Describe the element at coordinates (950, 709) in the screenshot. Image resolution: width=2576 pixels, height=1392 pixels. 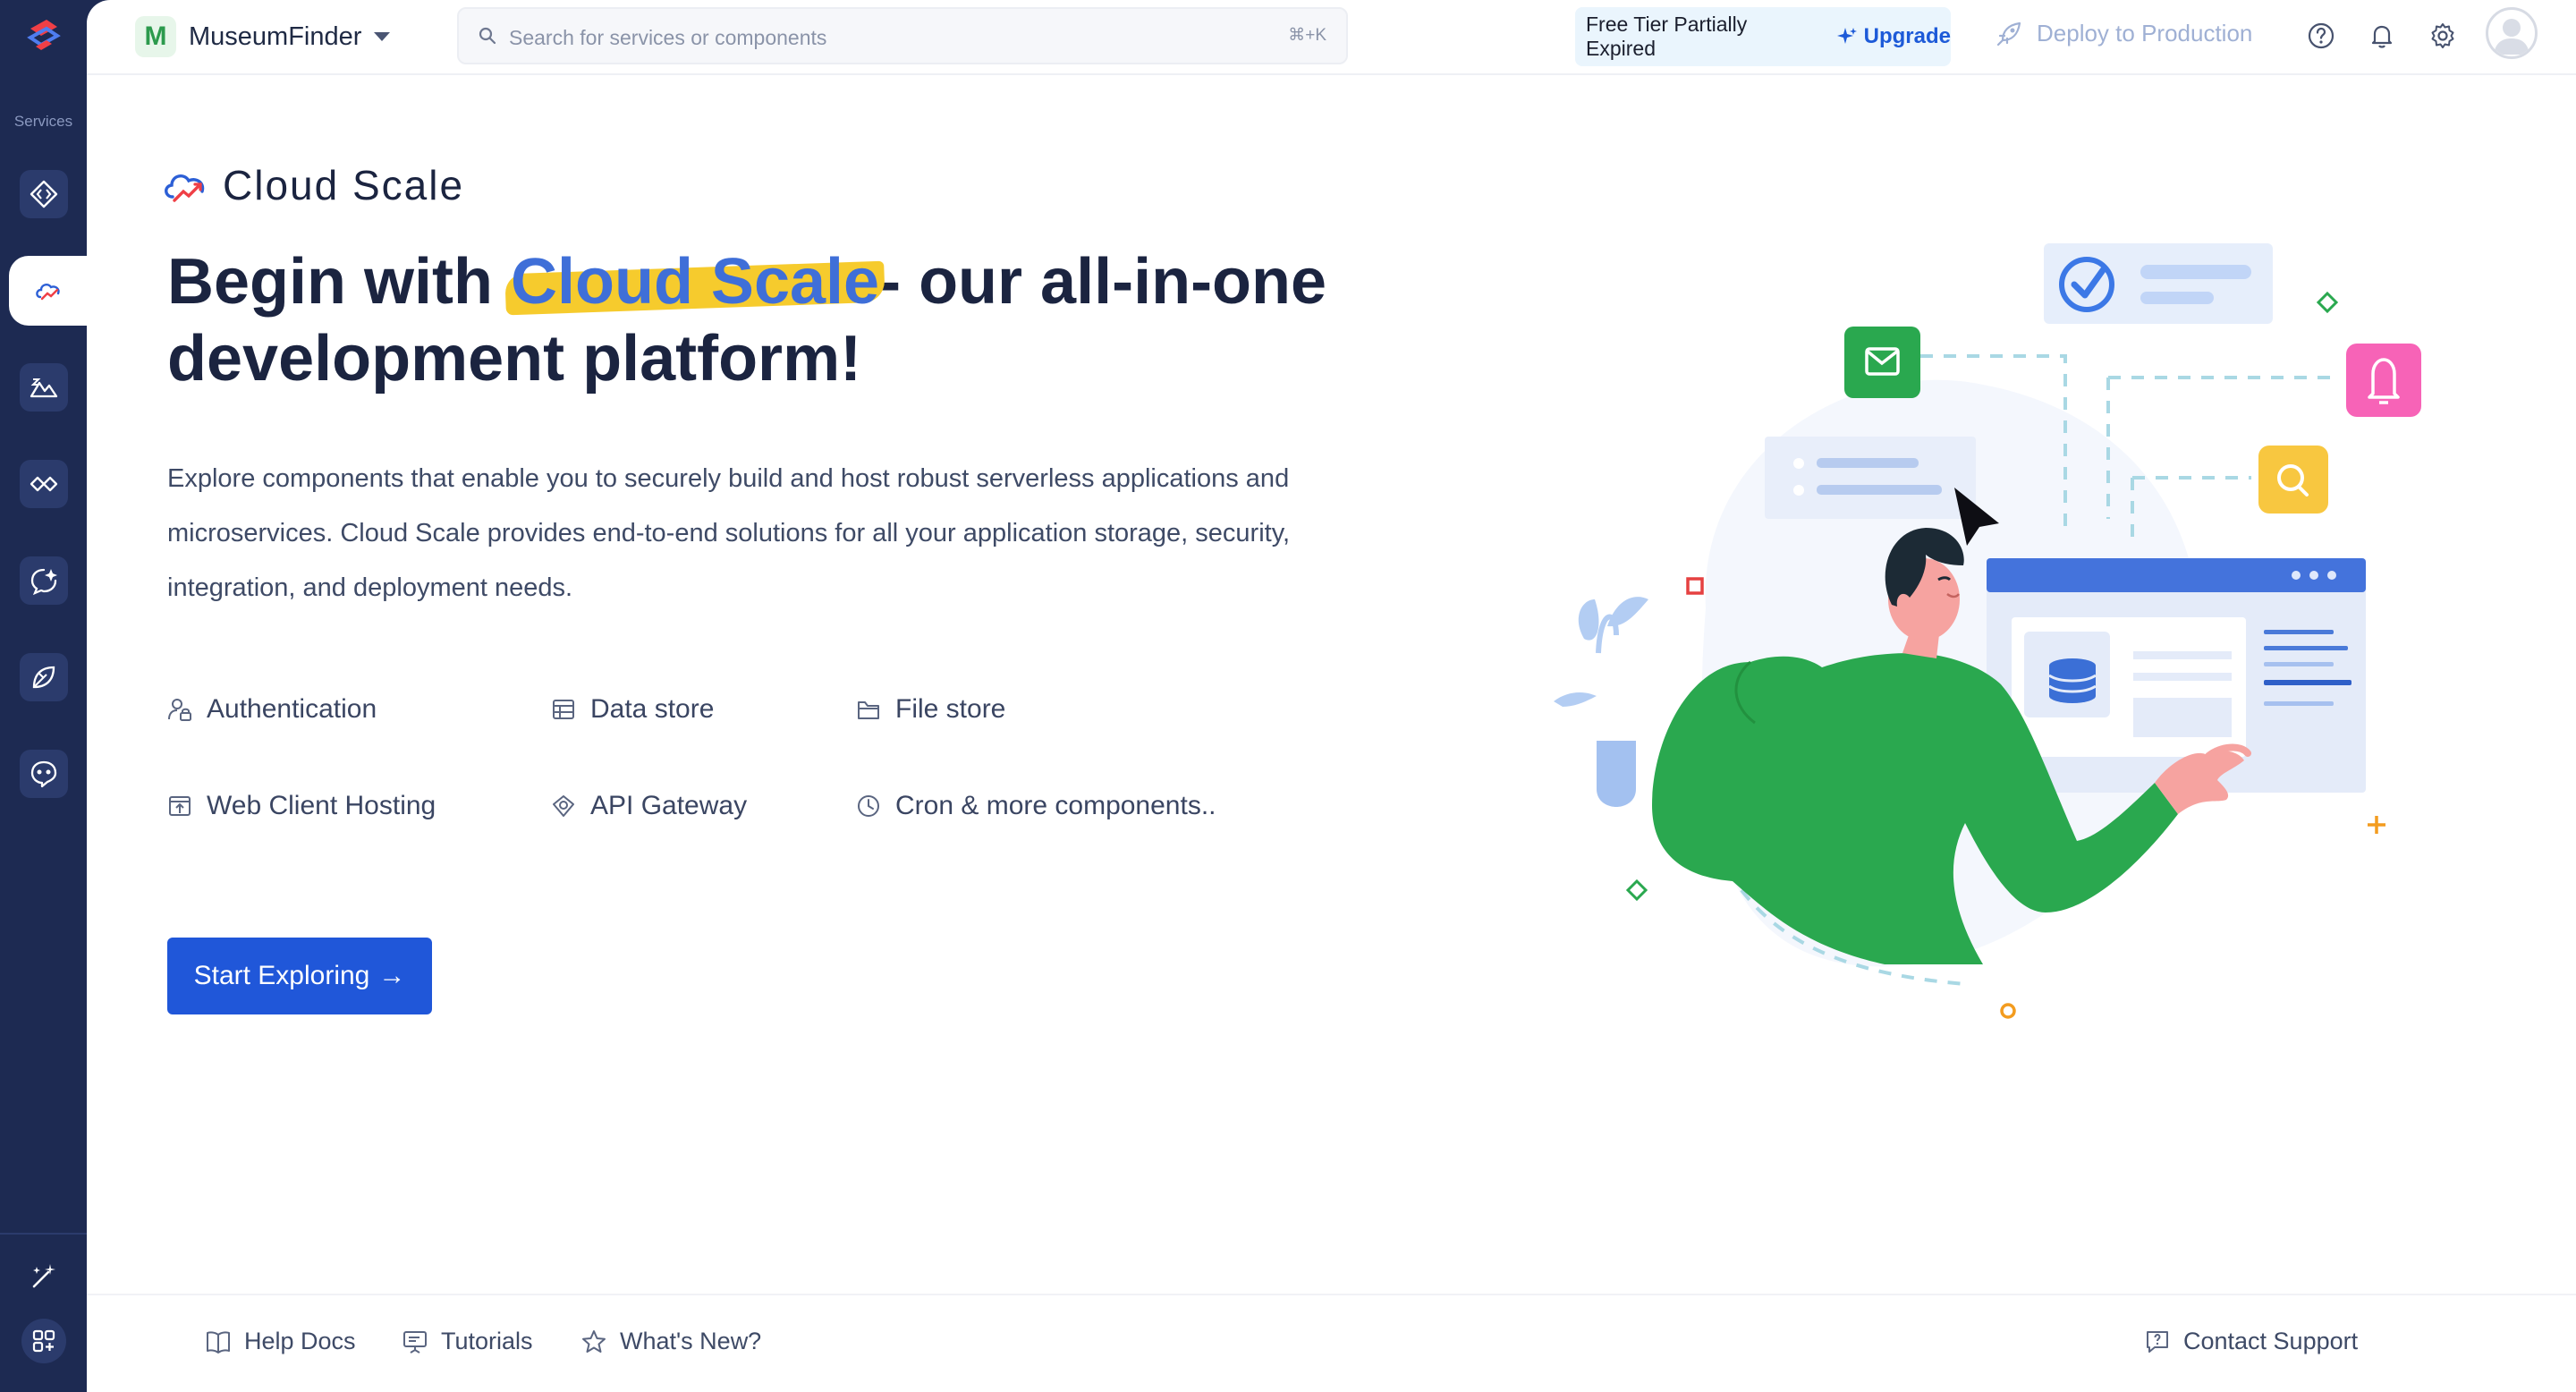
I see `feature-label: File store` at that location.